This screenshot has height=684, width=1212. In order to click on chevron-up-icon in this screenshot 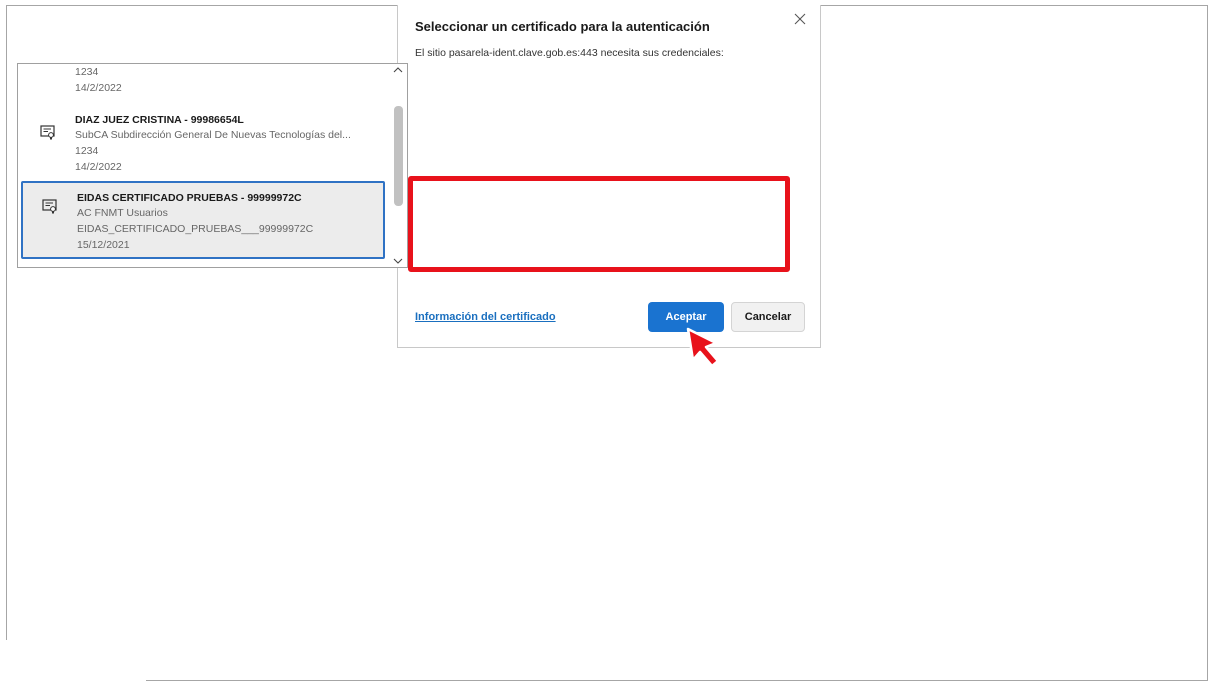, I will do `click(398, 70)`.